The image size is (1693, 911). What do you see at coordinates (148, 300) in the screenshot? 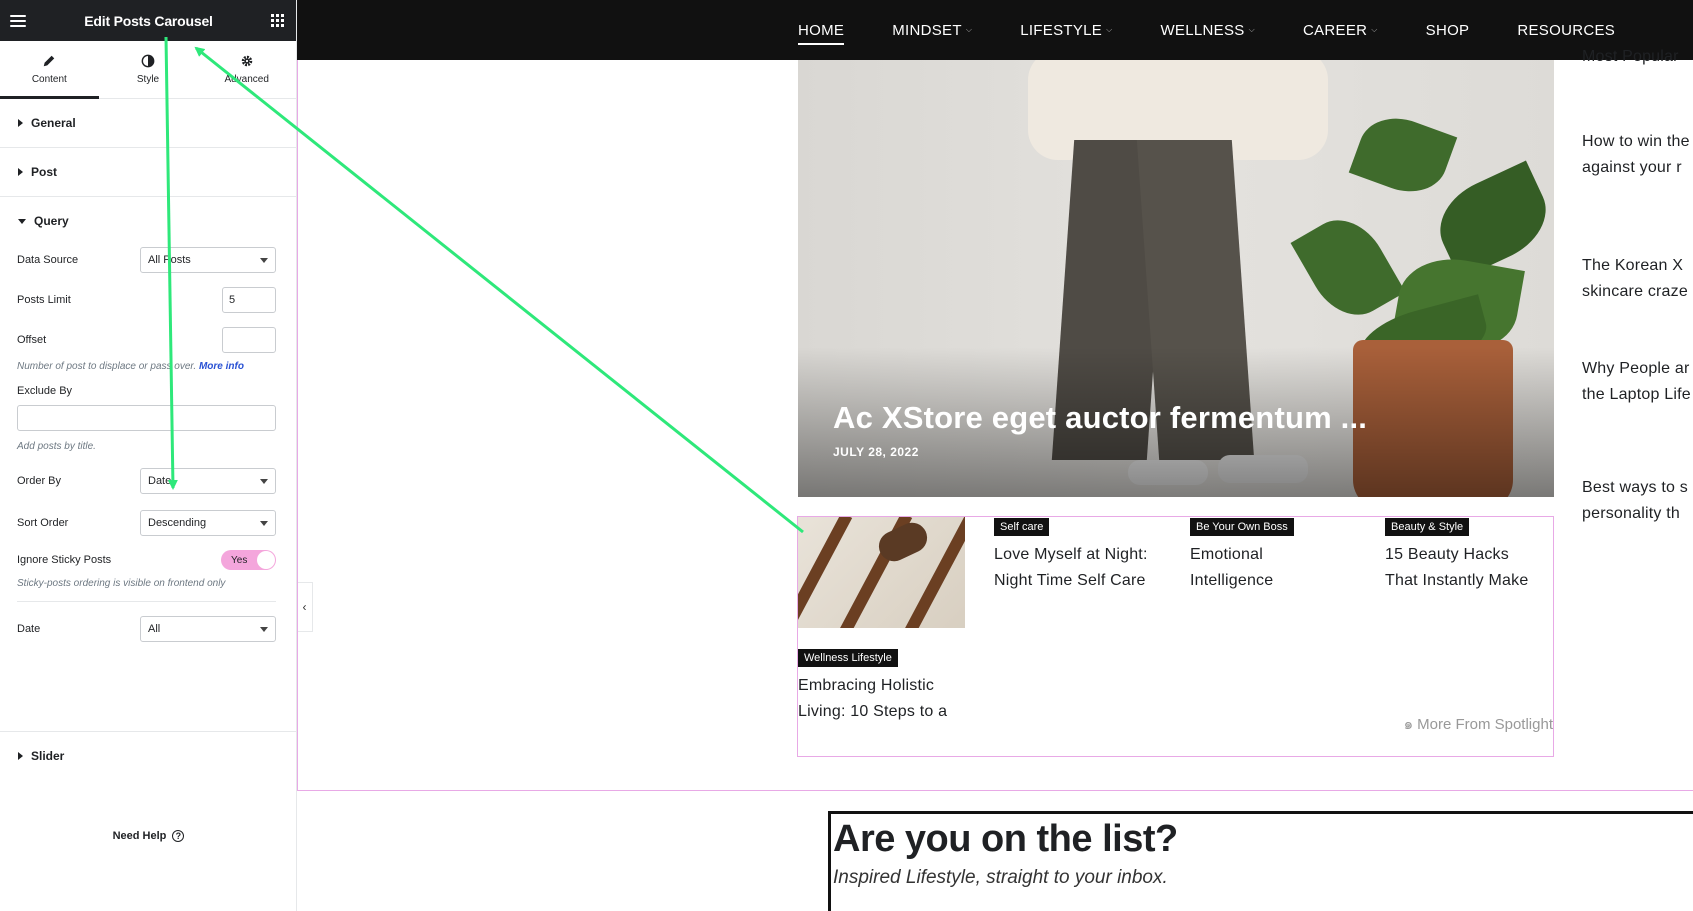
I see `control-posts-limit: Posts Limit 5` at bounding box center [148, 300].